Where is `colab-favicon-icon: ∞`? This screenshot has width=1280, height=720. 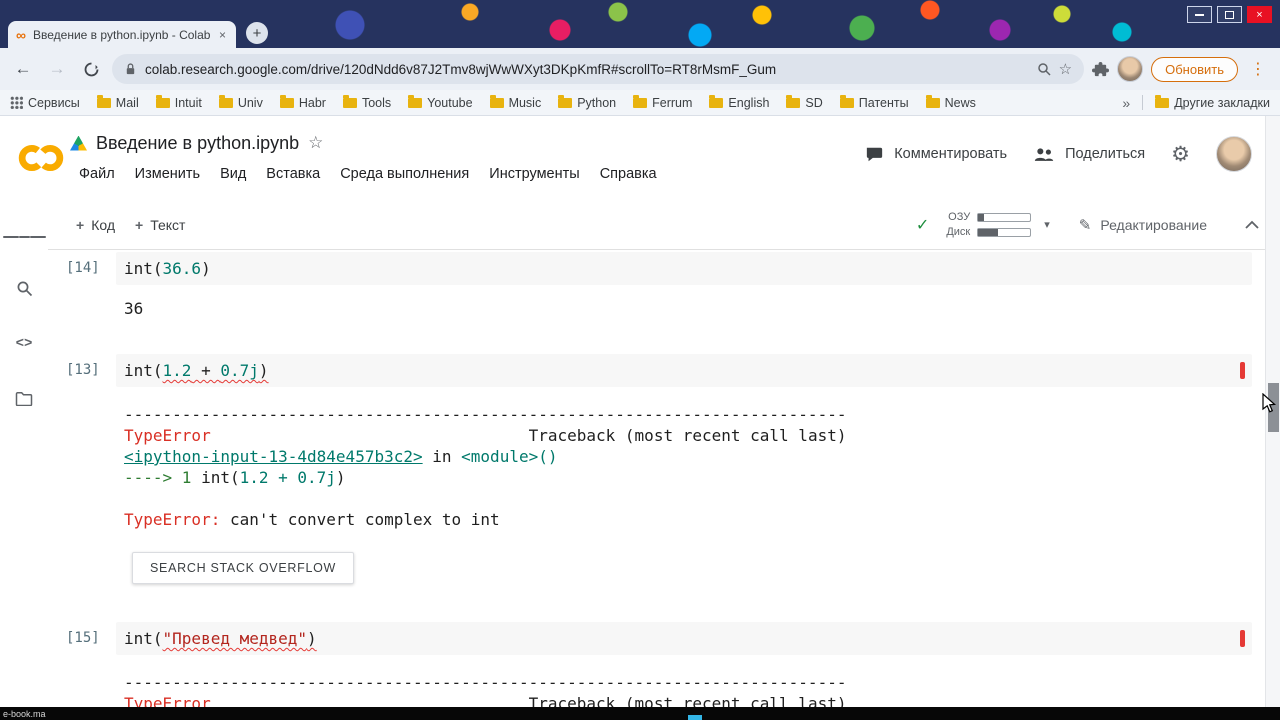
colab-favicon-icon: ∞ is located at coordinates (21, 34).